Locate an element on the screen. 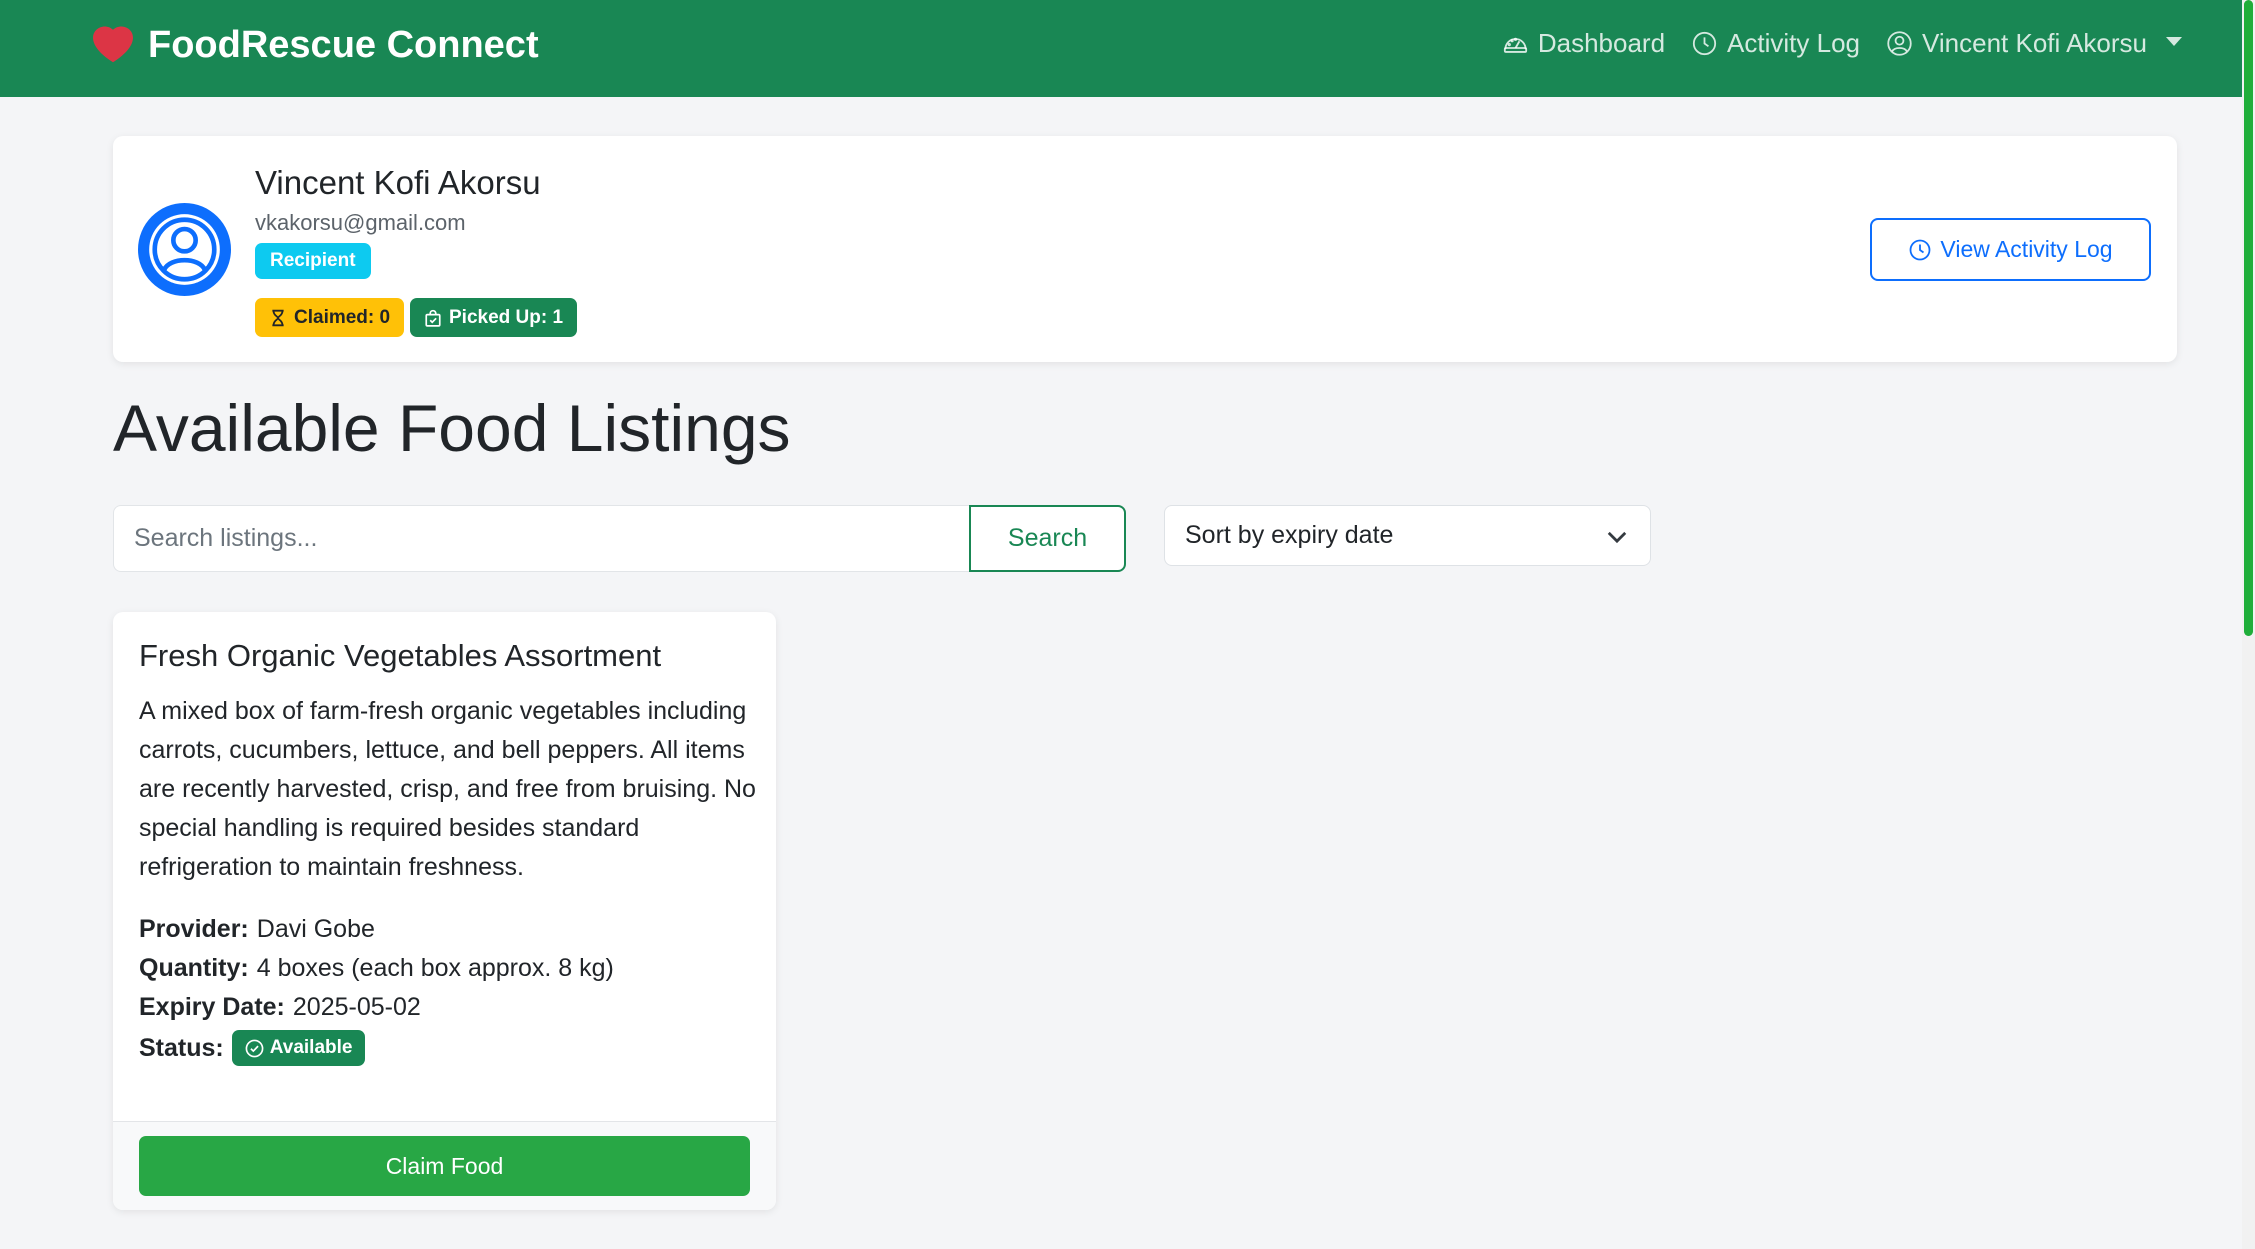  listing-title: Fresh Organic Vegetables Assortment is located at coordinates (400, 655).